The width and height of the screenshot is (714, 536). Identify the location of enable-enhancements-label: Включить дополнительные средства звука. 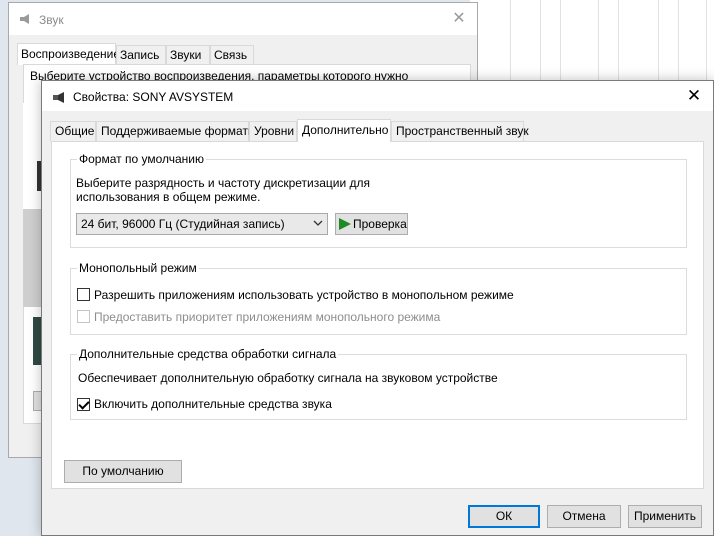
(213, 404).